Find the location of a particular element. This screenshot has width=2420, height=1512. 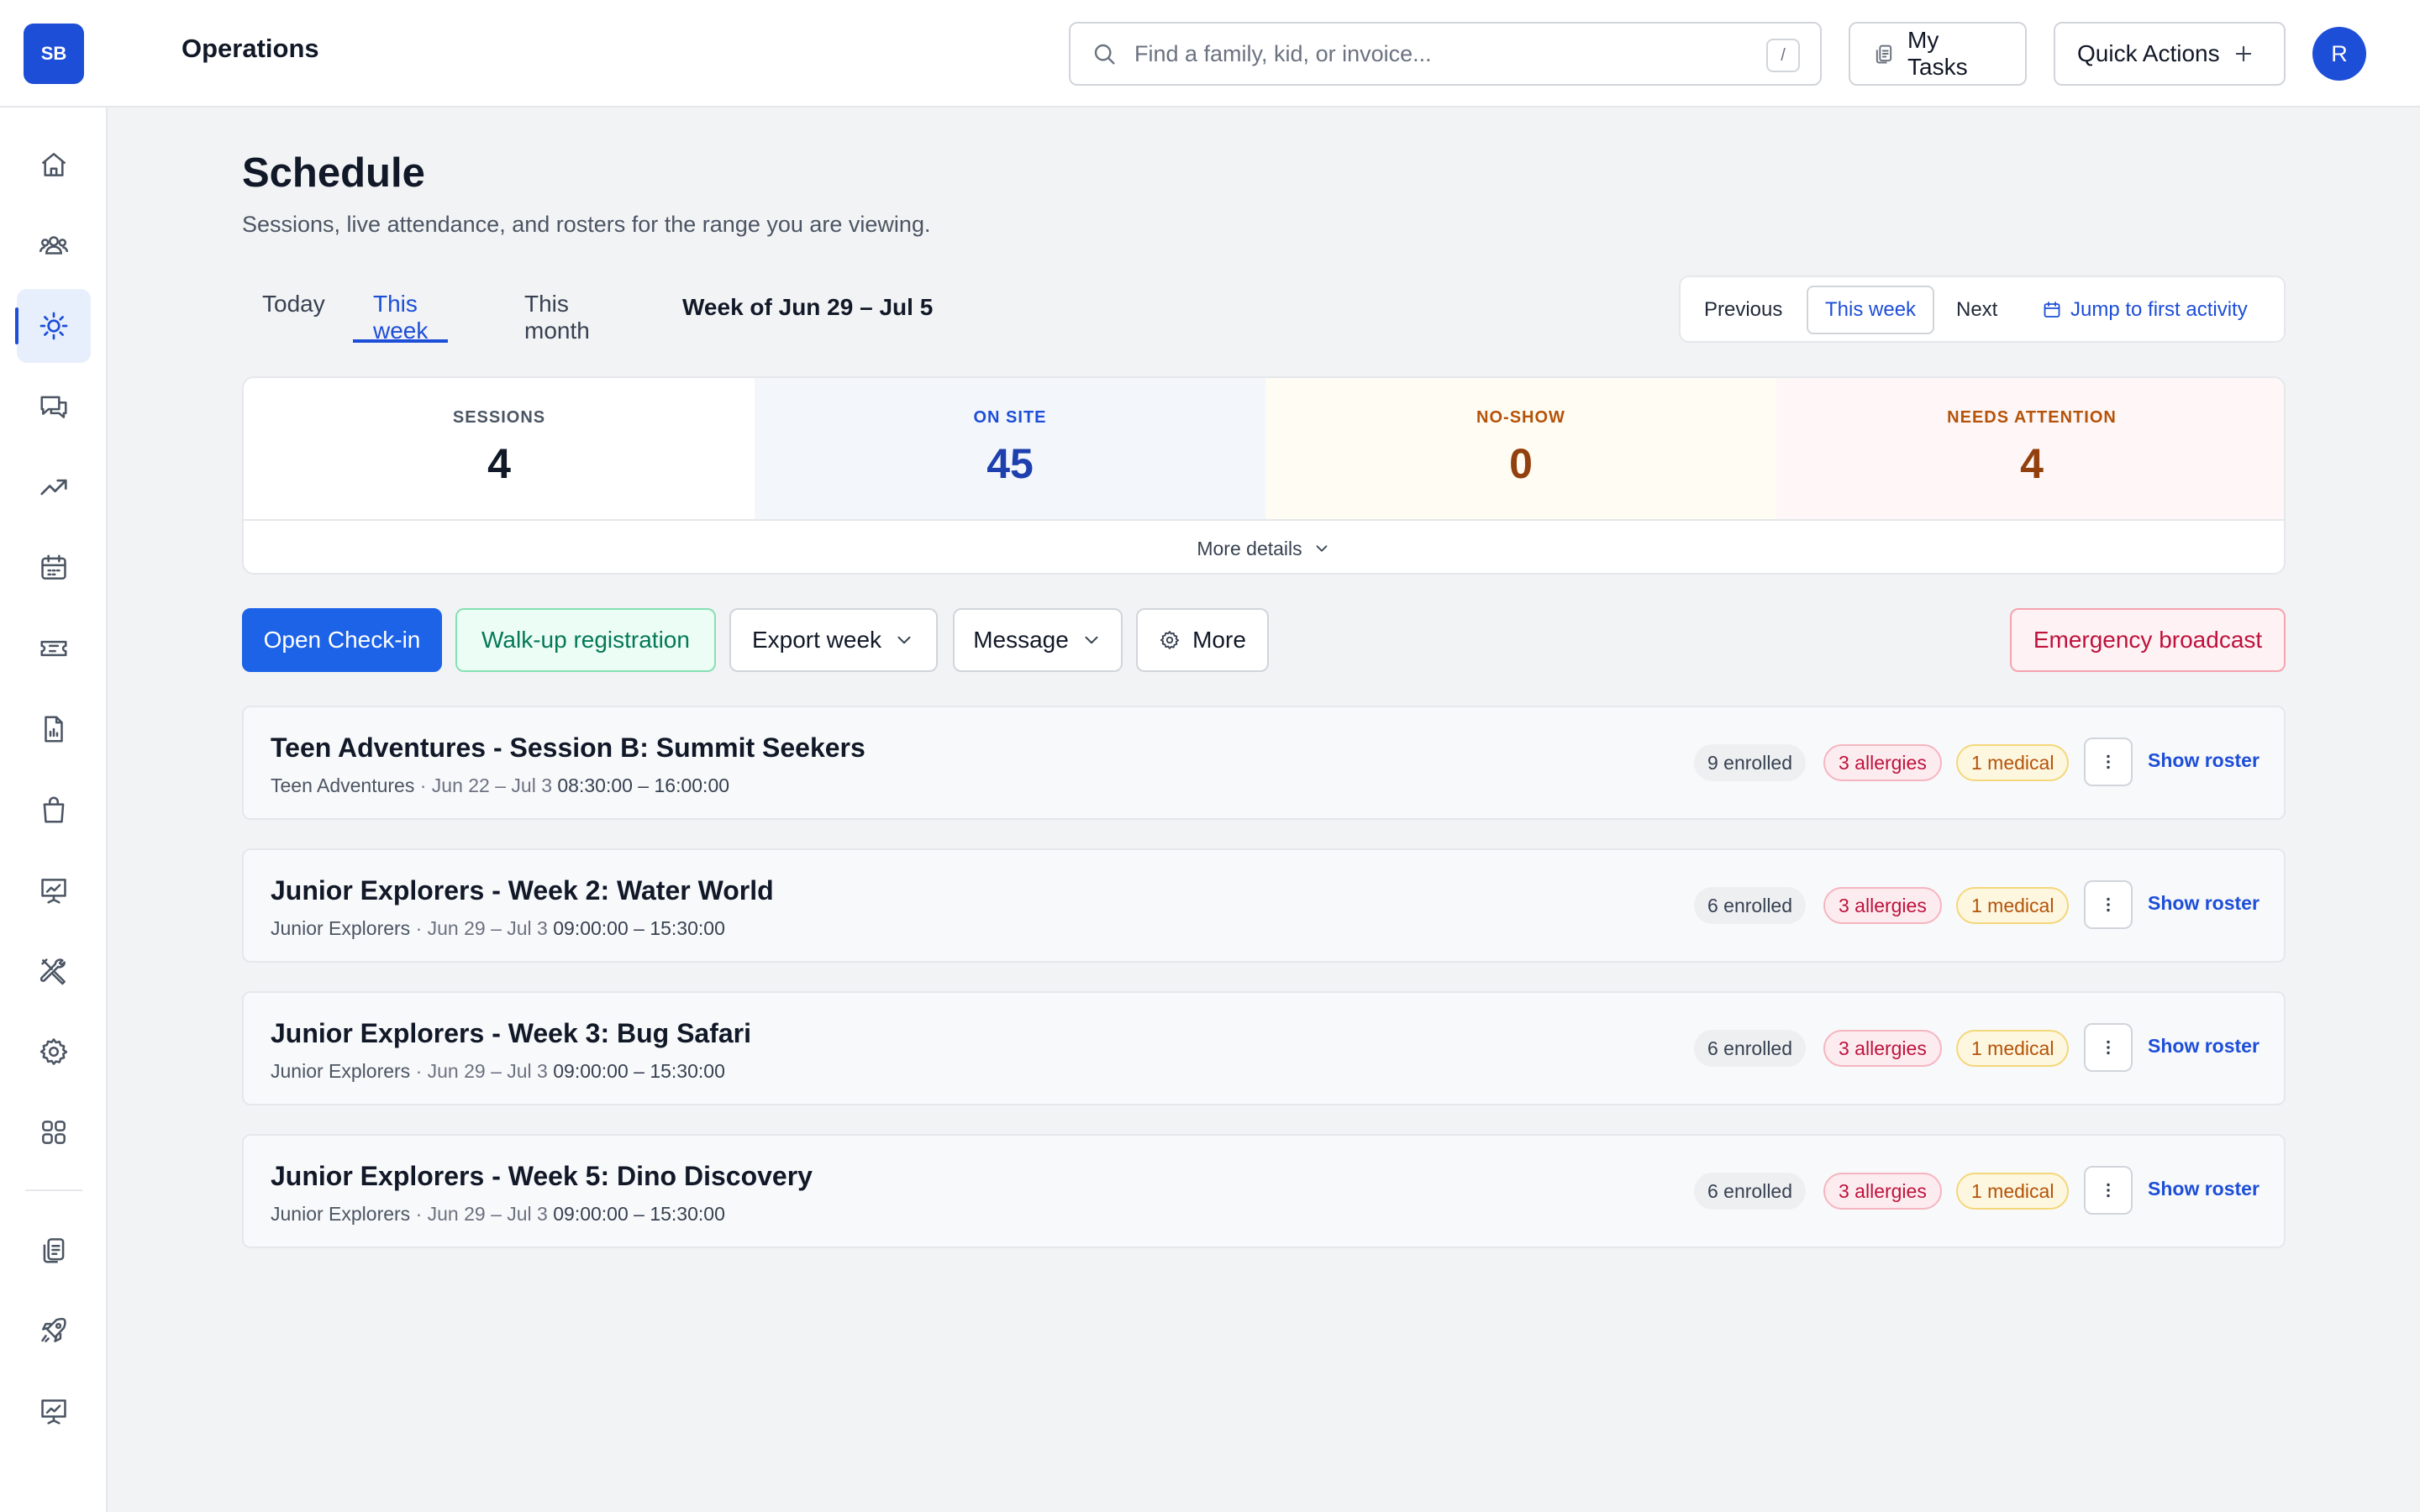

shopping-bag-icon is located at coordinates (54, 810).